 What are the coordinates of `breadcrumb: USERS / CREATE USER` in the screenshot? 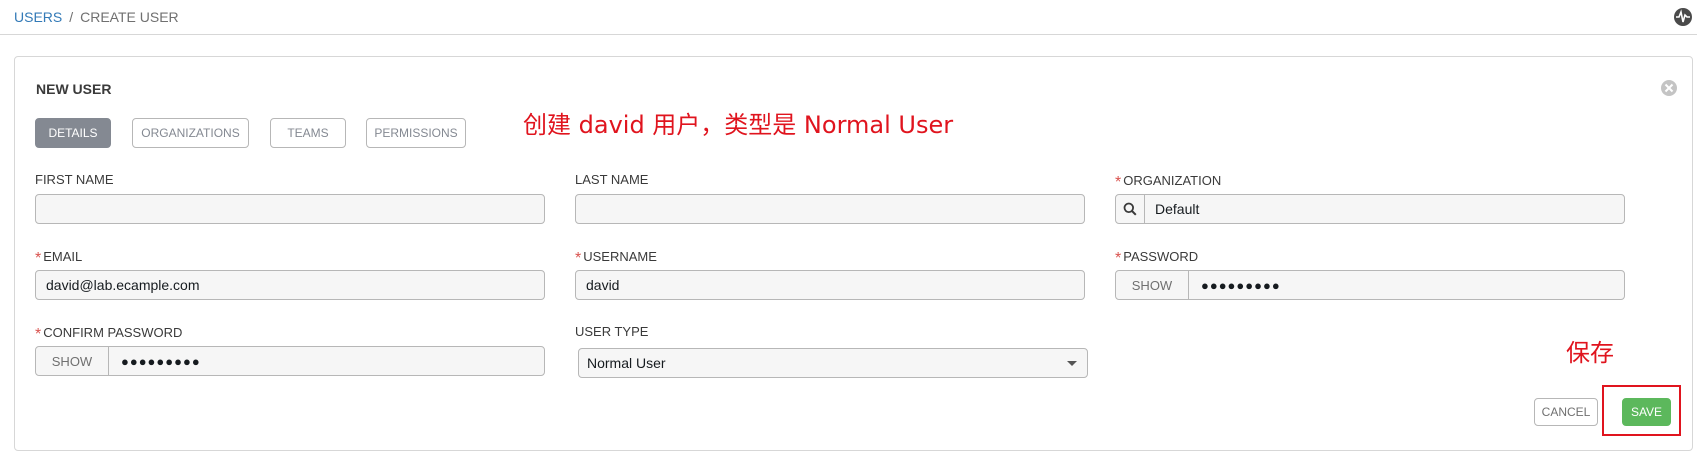 It's located at (96, 17).